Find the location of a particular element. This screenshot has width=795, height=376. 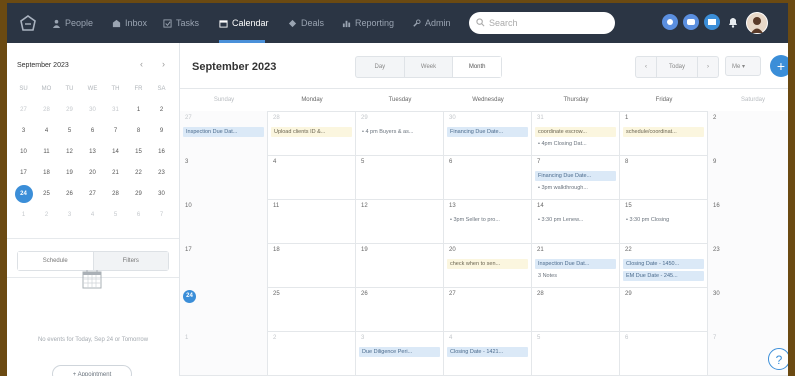

day-cell: 10 is located at coordinates (224, 221).